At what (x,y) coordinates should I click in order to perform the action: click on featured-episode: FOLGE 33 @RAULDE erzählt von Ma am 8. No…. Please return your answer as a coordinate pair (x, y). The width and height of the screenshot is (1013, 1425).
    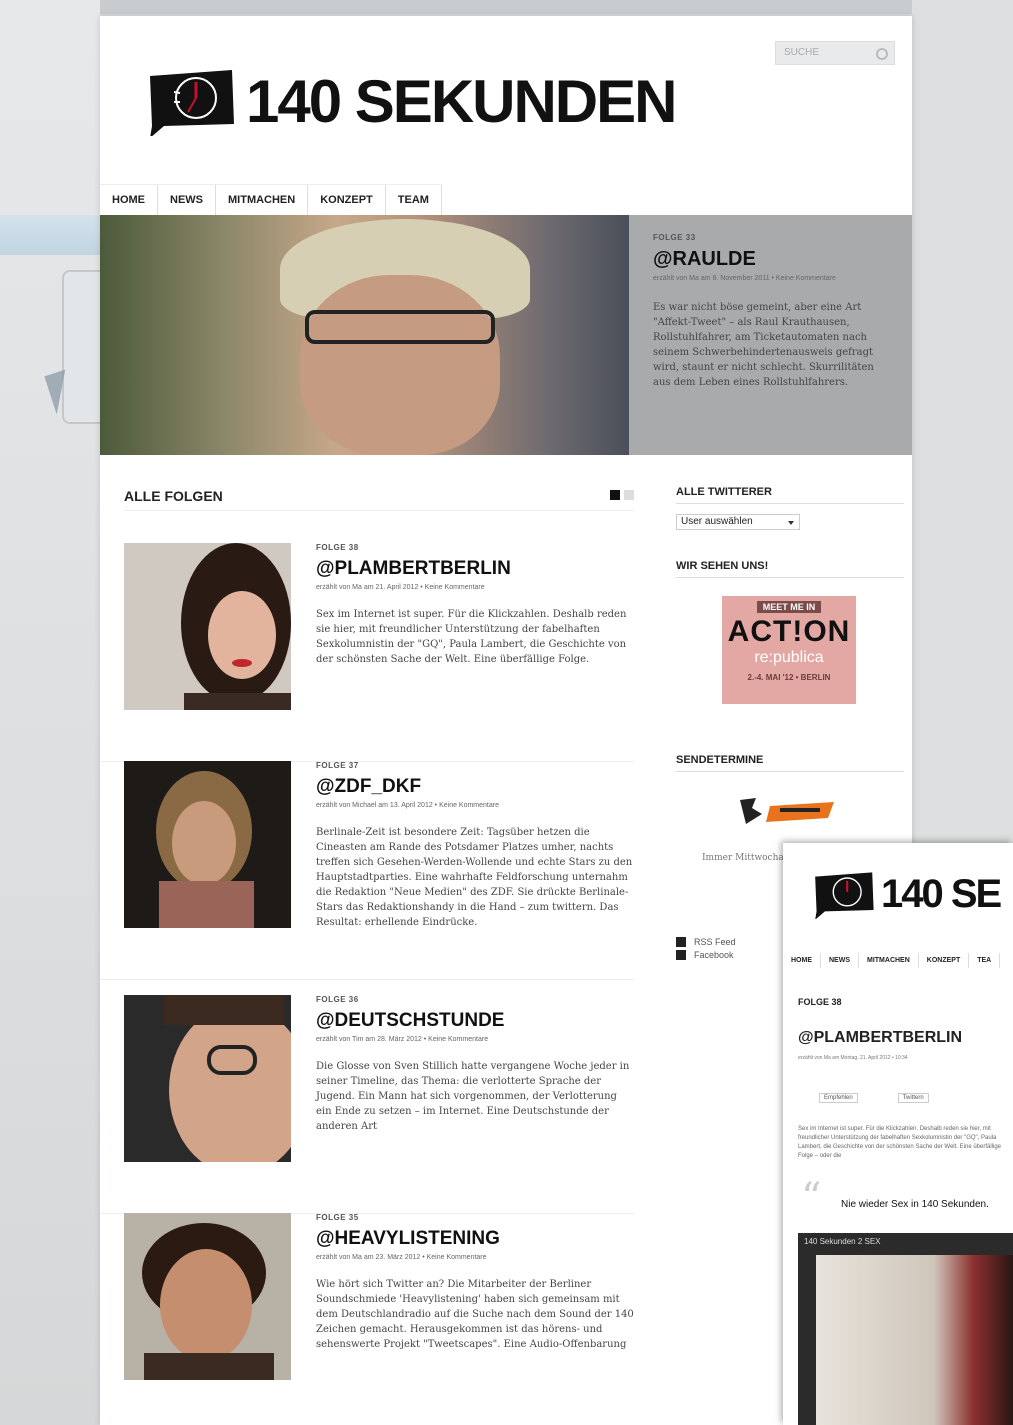
    Looking at the image, I should click on (506, 335).